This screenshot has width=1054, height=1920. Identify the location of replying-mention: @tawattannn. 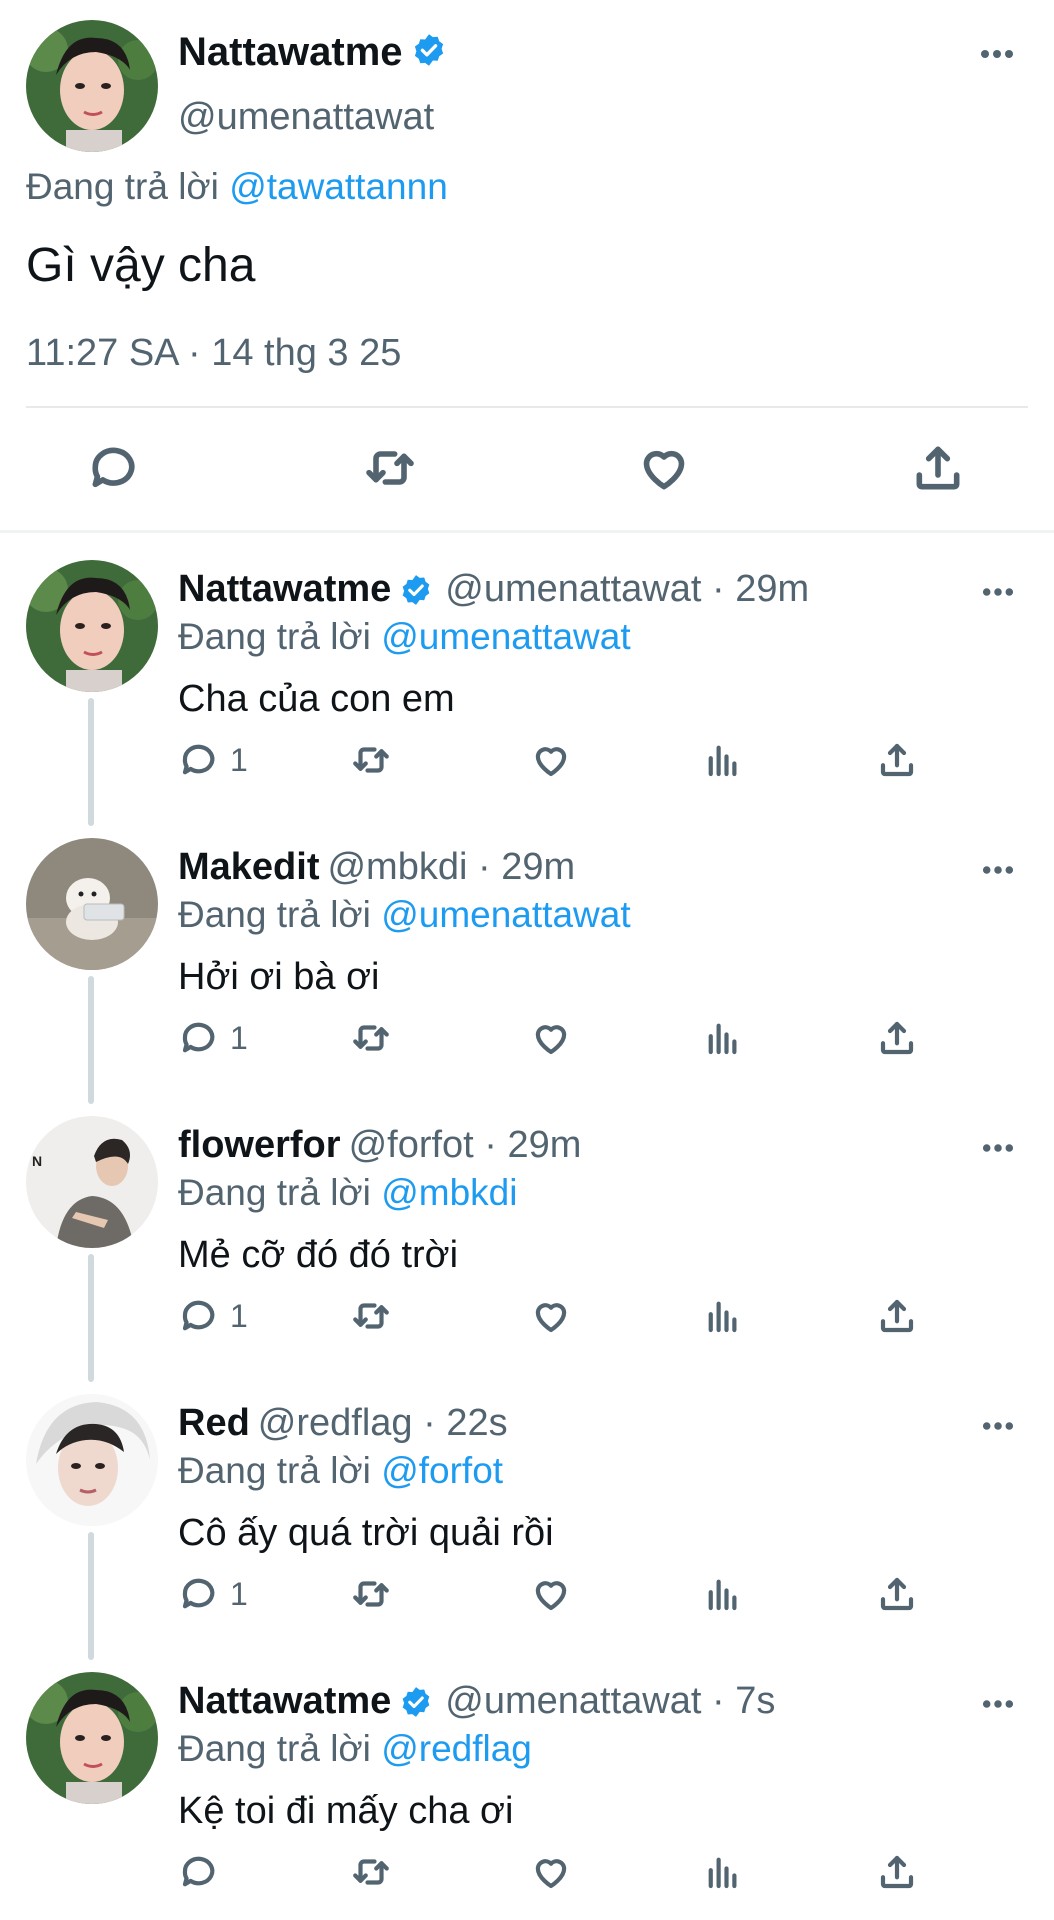
(338, 186).